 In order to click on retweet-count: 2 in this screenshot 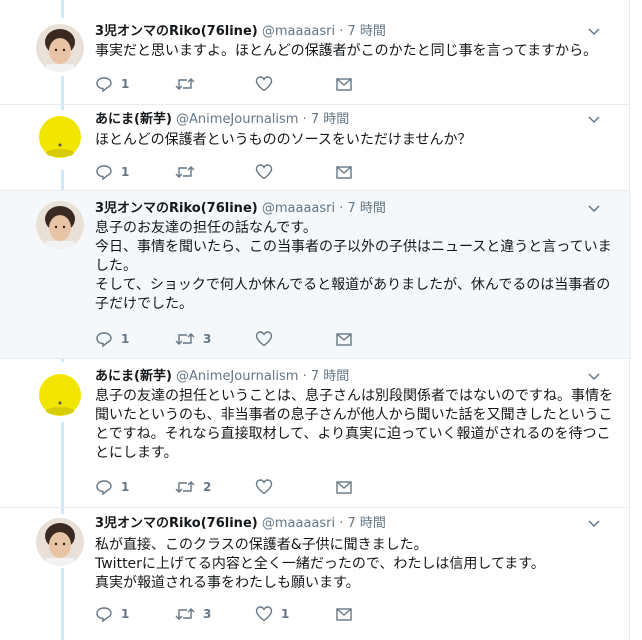, I will do `click(207, 487)`.